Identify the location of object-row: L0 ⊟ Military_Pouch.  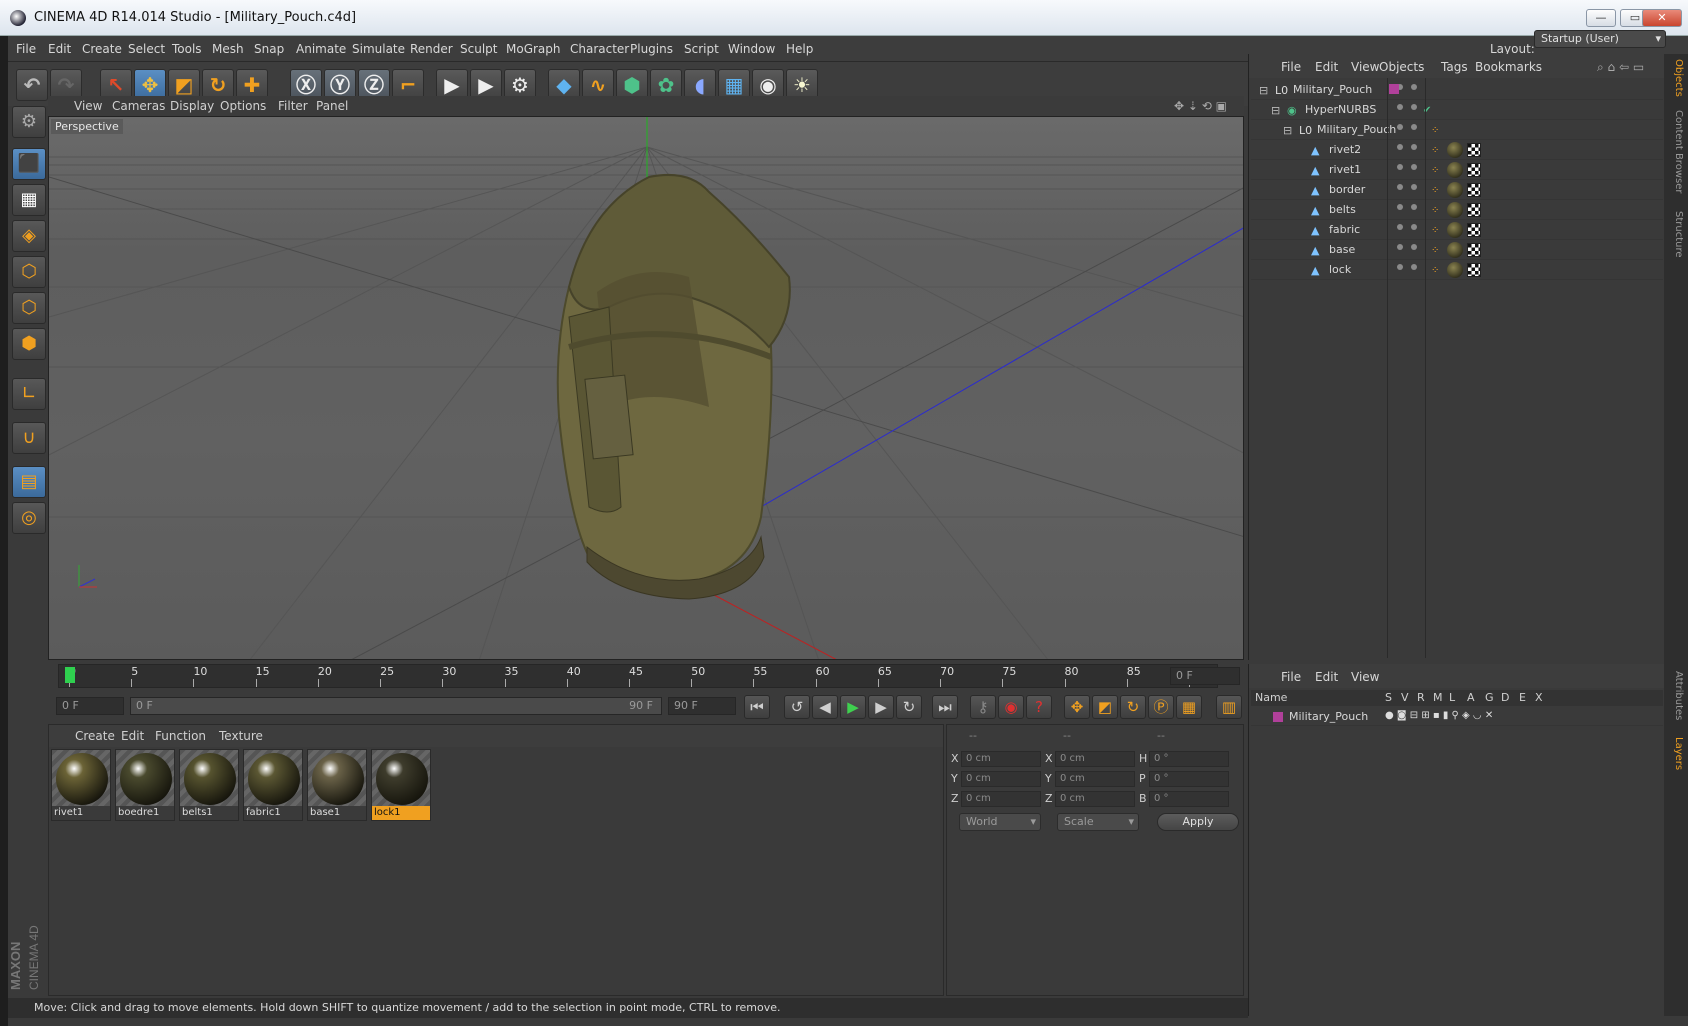
(1457, 90).